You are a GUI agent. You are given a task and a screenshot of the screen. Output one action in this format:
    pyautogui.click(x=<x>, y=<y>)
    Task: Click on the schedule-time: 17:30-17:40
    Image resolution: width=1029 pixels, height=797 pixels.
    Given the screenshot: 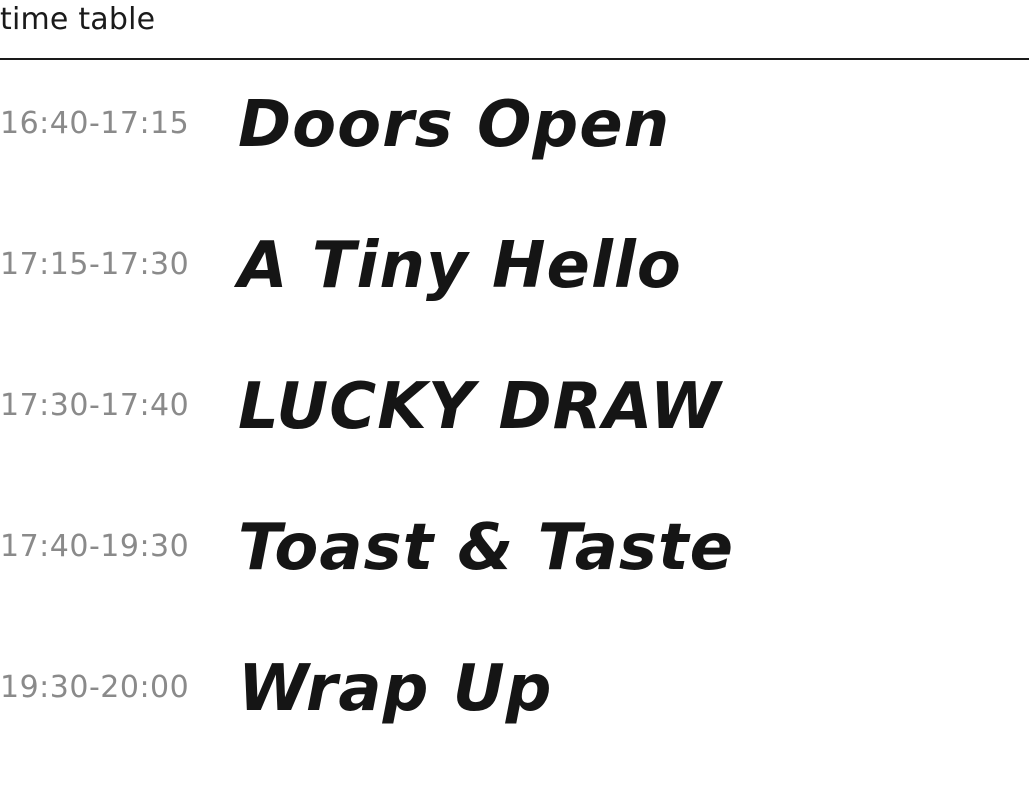 What is the action you would take?
    pyautogui.click(x=95, y=405)
    